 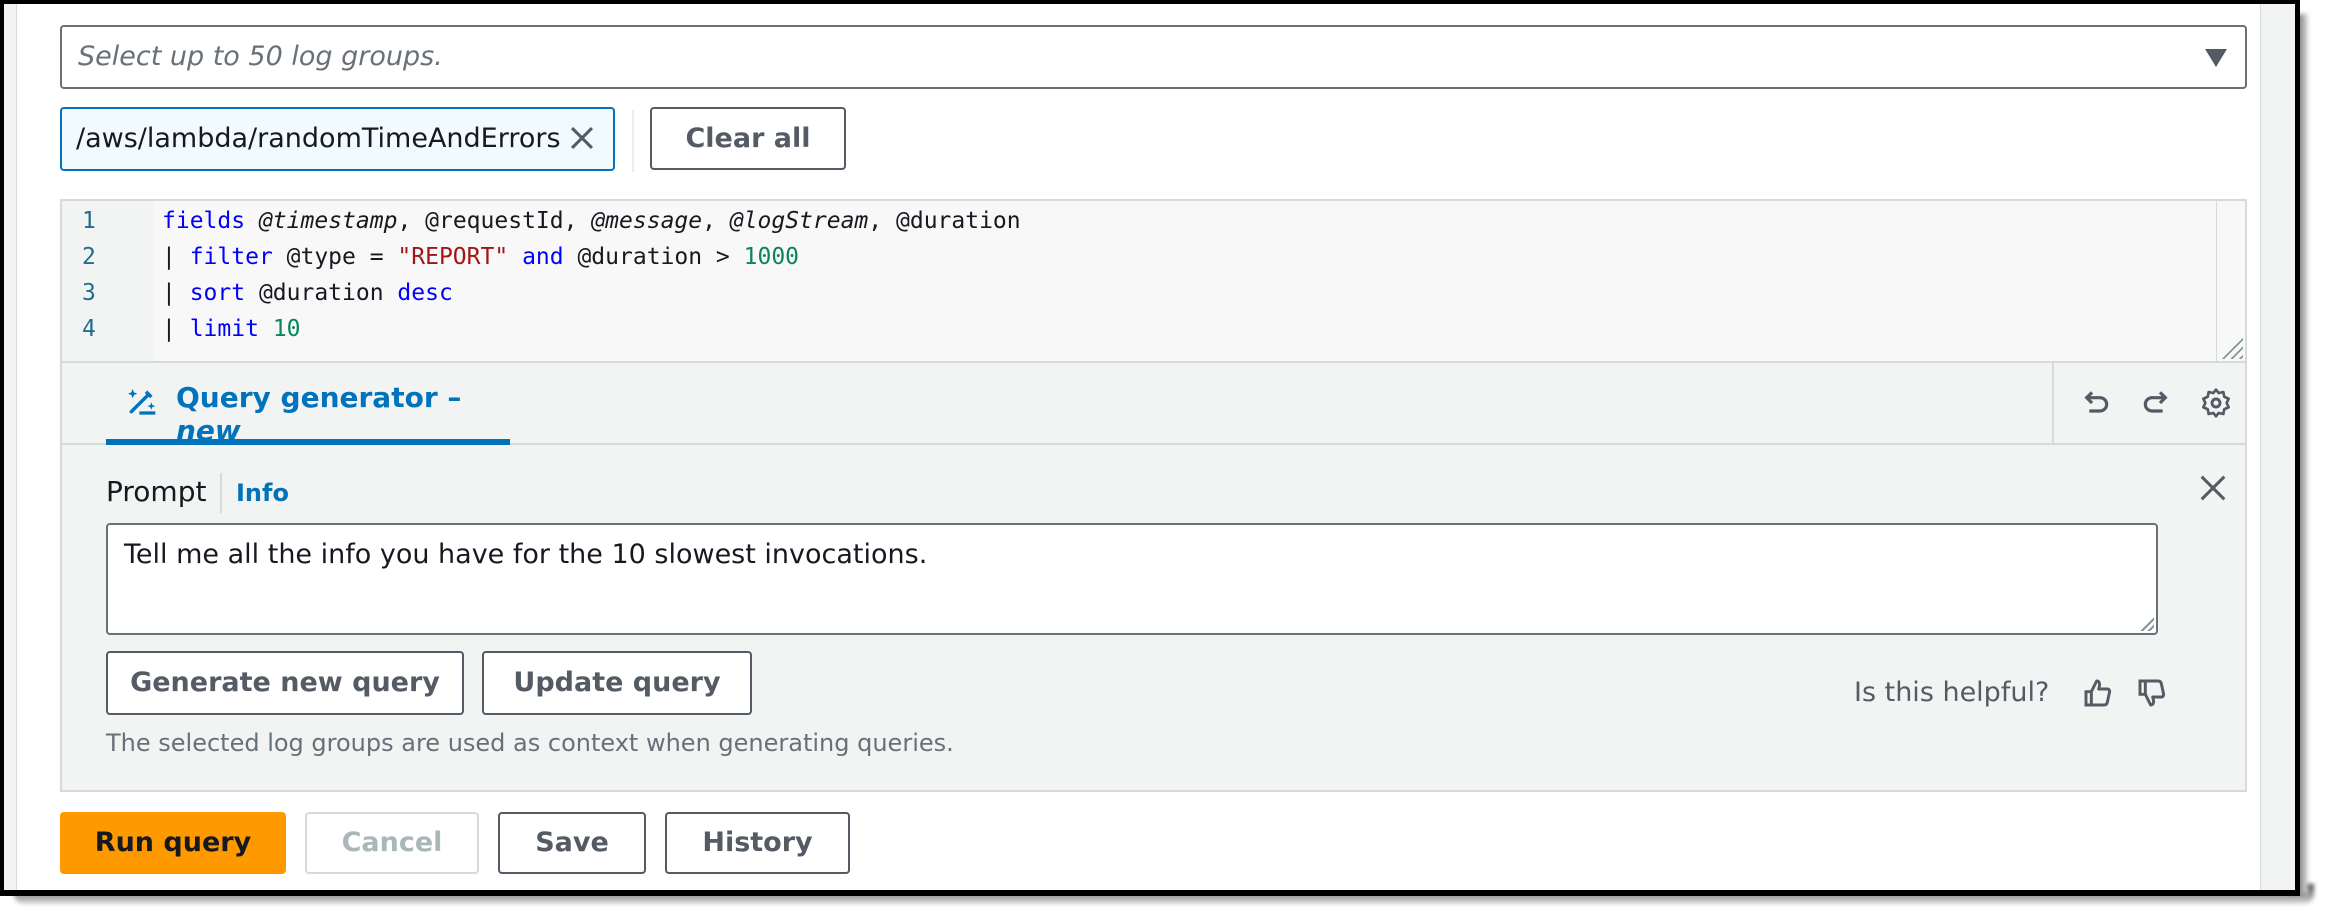 What do you see at coordinates (2152, 693) in the screenshot?
I see `thumbs-down-icon` at bounding box center [2152, 693].